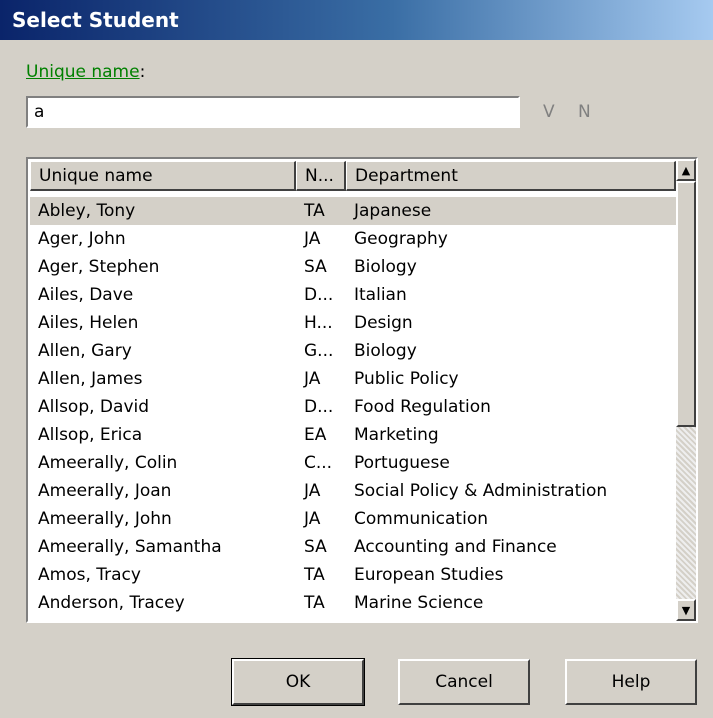 This screenshot has height=718, width=713. I want to click on cell-department: Italian, so click(380, 295).